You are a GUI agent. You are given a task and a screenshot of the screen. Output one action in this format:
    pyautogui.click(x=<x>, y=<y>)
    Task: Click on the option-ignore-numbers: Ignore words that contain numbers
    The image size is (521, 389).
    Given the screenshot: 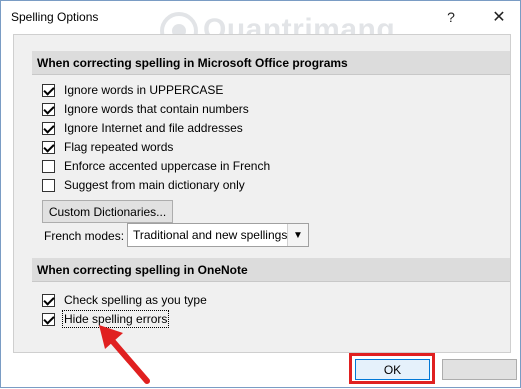 What is the action you would take?
    pyautogui.click(x=145, y=109)
    